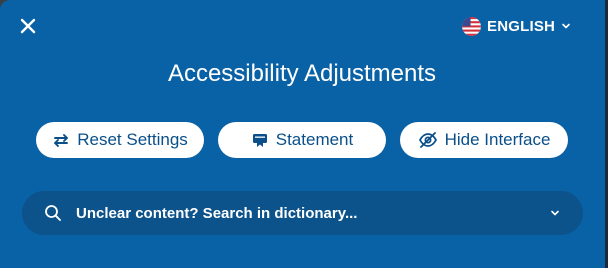 The height and width of the screenshot is (268, 608). I want to click on hide-interface-button: Hide Interface, so click(484, 140).